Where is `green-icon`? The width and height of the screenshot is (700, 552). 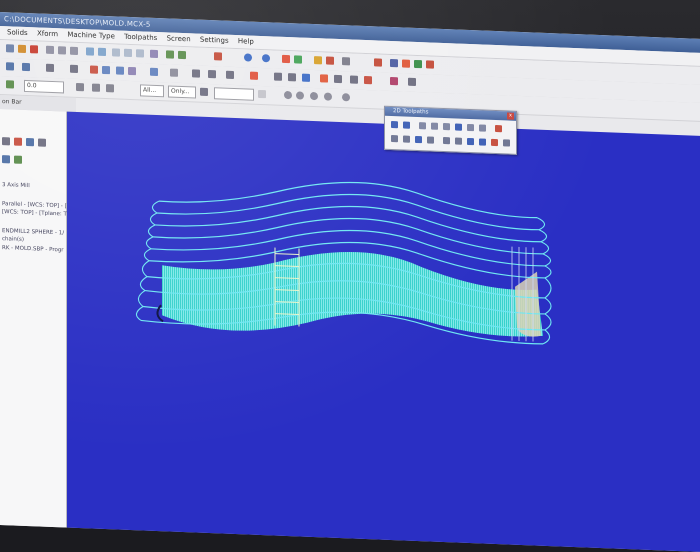
green-icon is located at coordinates (418, 64).